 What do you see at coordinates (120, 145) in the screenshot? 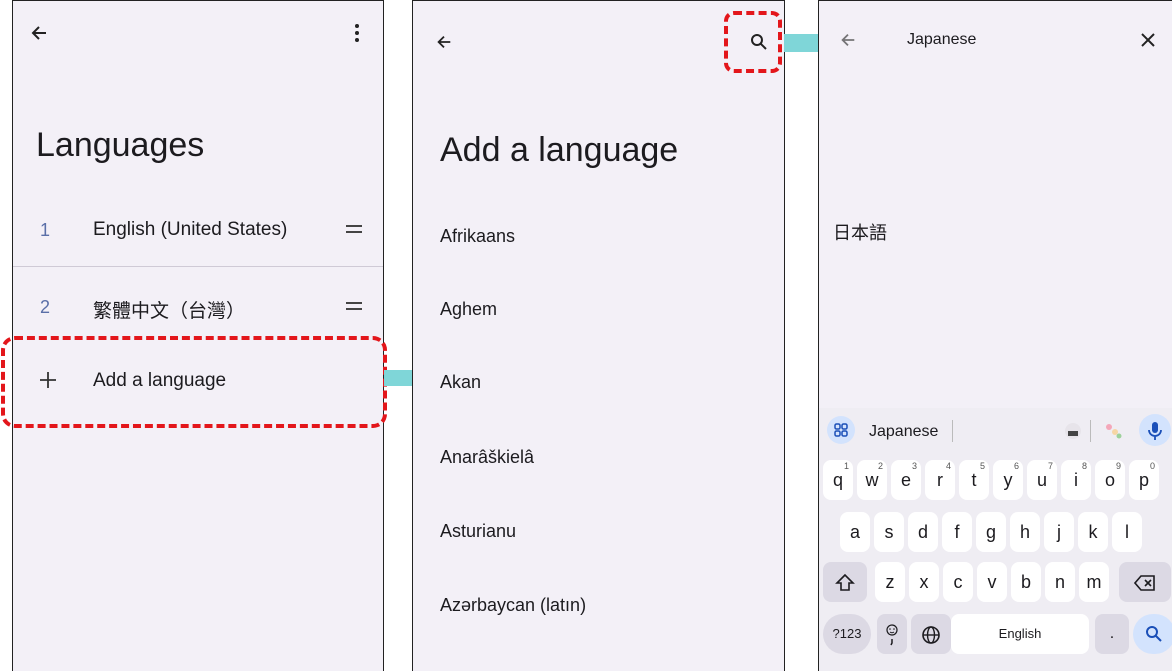
I see `page-title: Languages` at bounding box center [120, 145].